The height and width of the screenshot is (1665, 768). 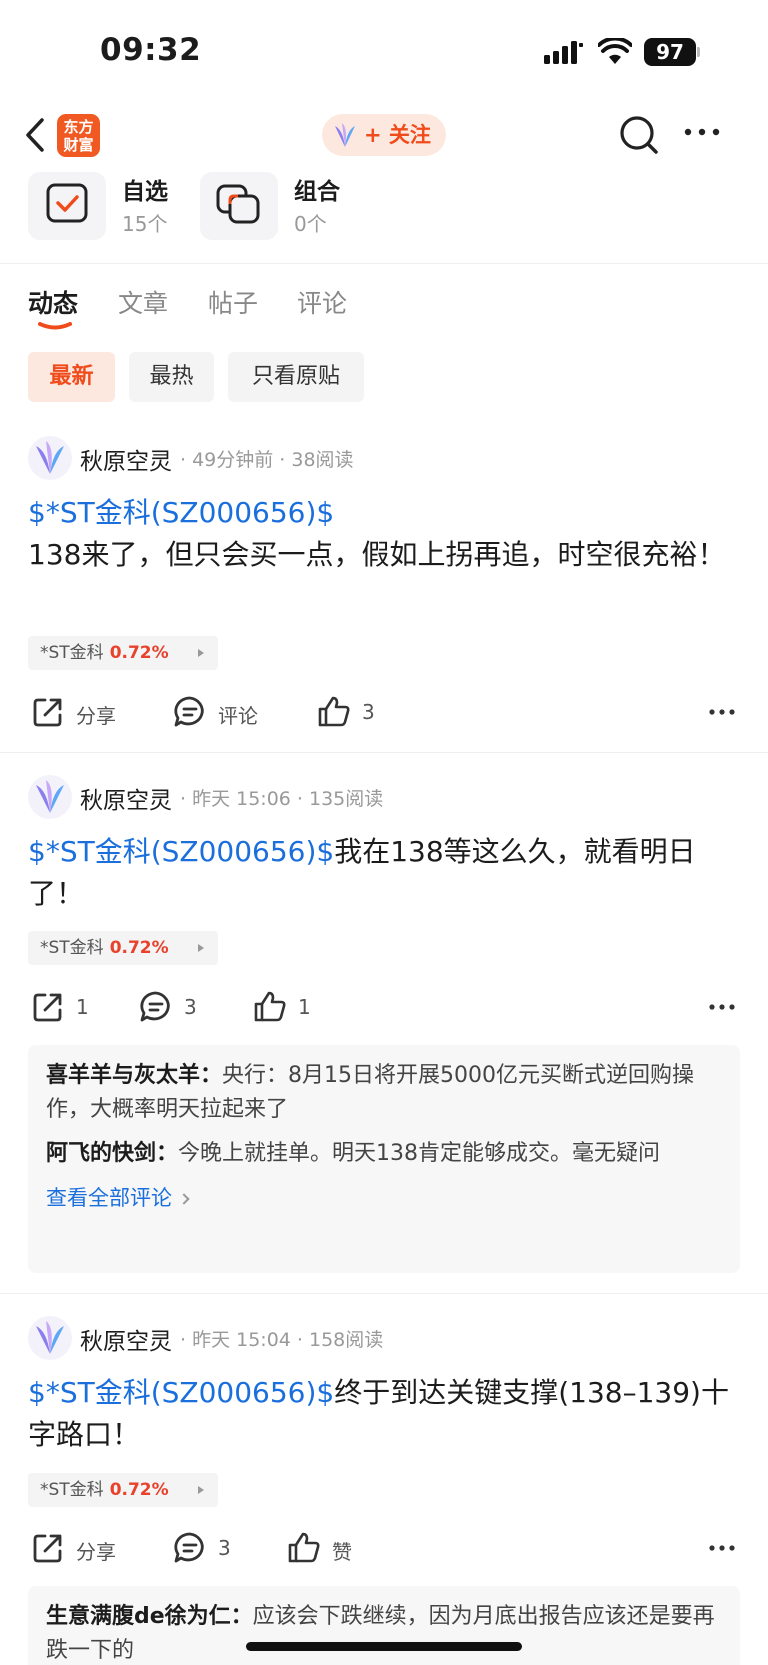 What do you see at coordinates (397, 135) in the screenshot?
I see `follow-label: + 关注` at bounding box center [397, 135].